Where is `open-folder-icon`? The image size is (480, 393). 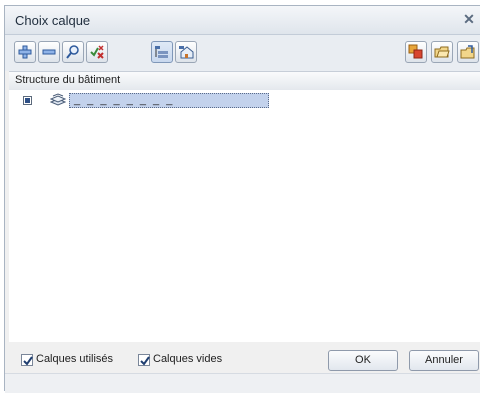
open-folder-icon is located at coordinates (442, 52).